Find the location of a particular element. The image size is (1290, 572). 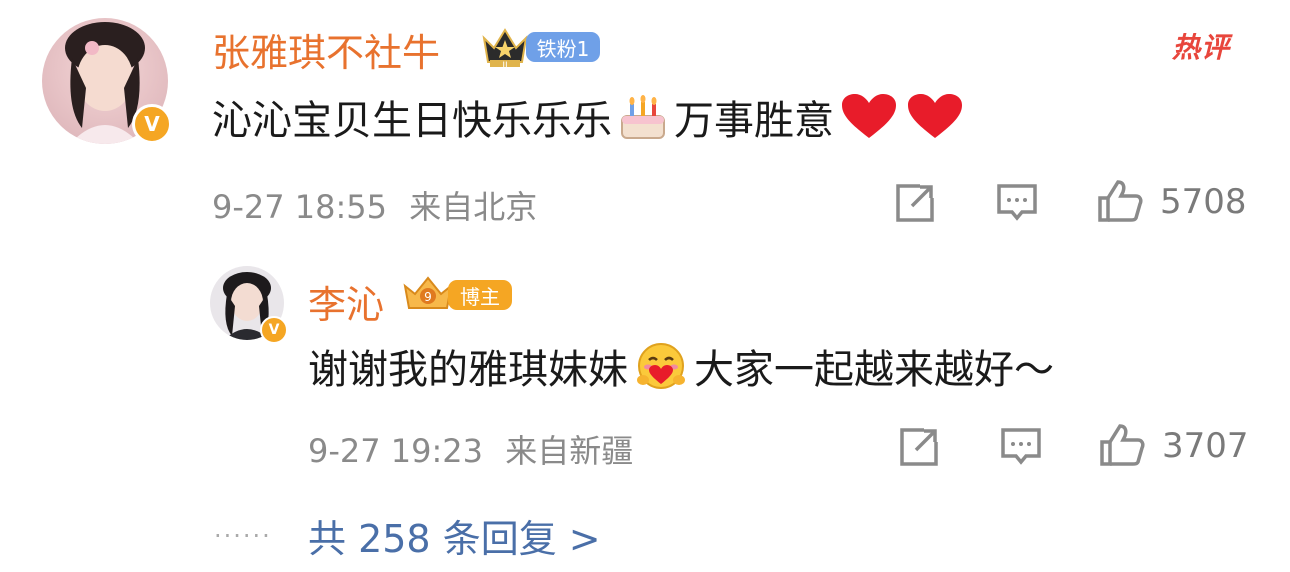

svg-text: 9 is located at coordinates (428, 297).